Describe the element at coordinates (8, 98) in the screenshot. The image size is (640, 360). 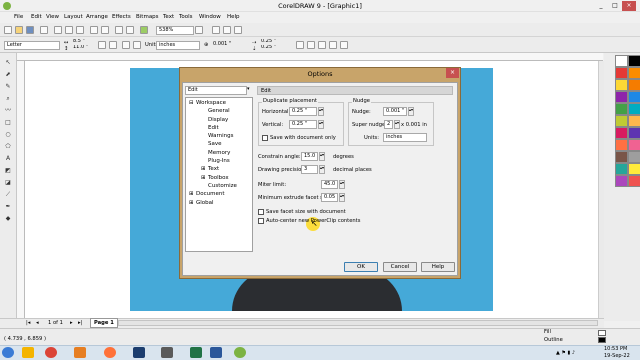
I see `zoom-tool-icon: ⌕` at that location.